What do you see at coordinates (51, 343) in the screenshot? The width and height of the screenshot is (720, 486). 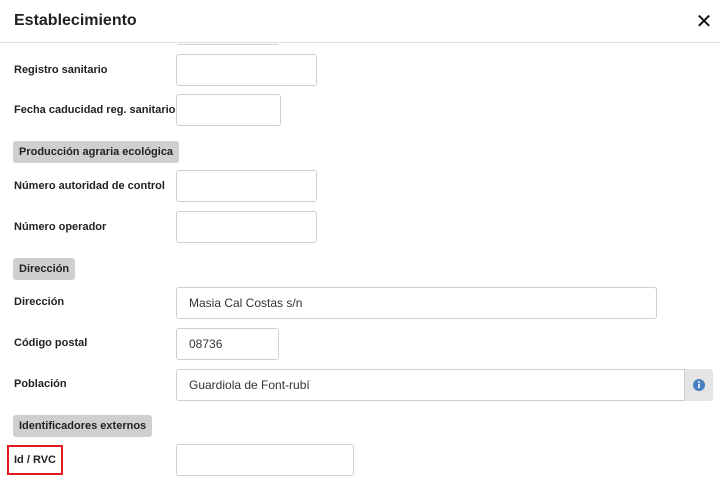 I see `codigo-postal-label: Código postal` at bounding box center [51, 343].